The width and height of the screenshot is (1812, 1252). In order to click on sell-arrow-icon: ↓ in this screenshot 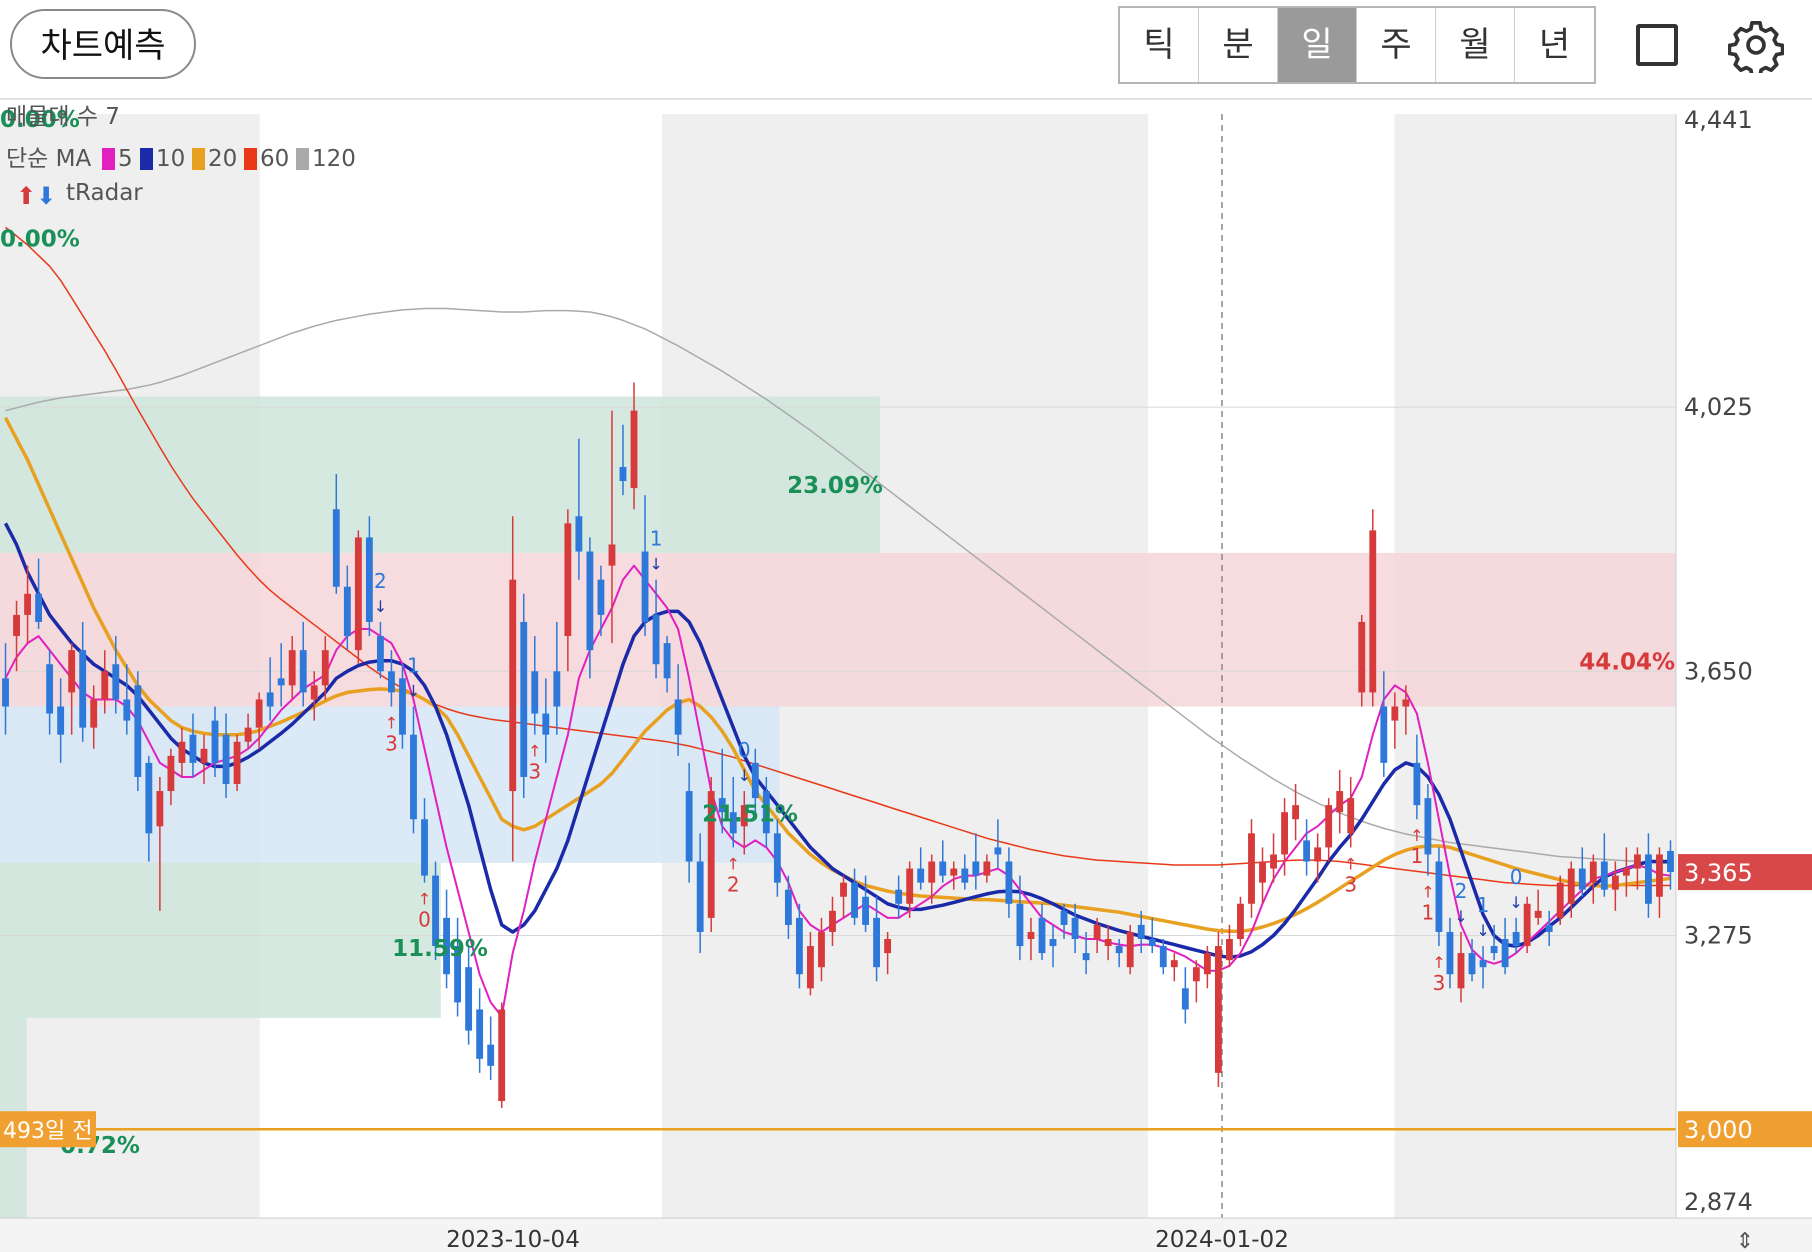, I will do `click(1515, 902)`.